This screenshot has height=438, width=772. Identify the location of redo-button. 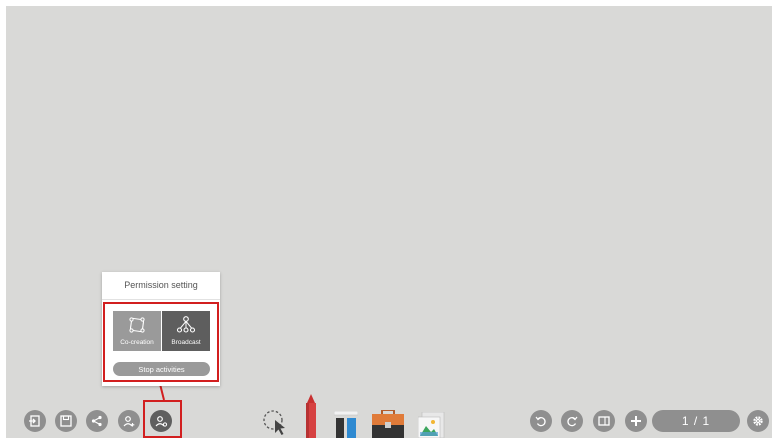
(572, 421).